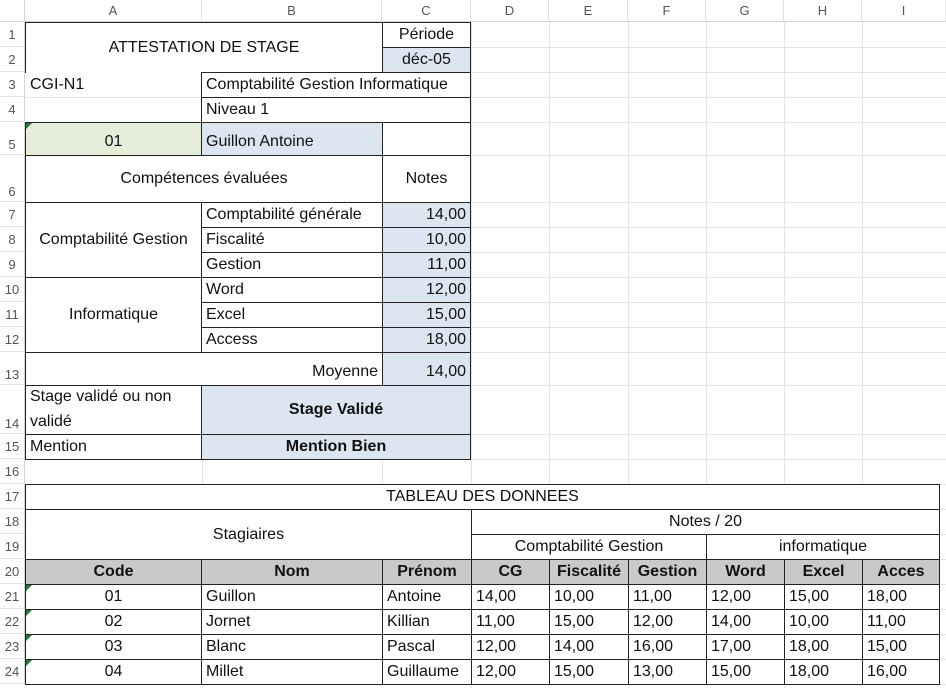  Describe the element at coordinates (12, 264) in the screenshot. I see `row-header: 9` at that location.